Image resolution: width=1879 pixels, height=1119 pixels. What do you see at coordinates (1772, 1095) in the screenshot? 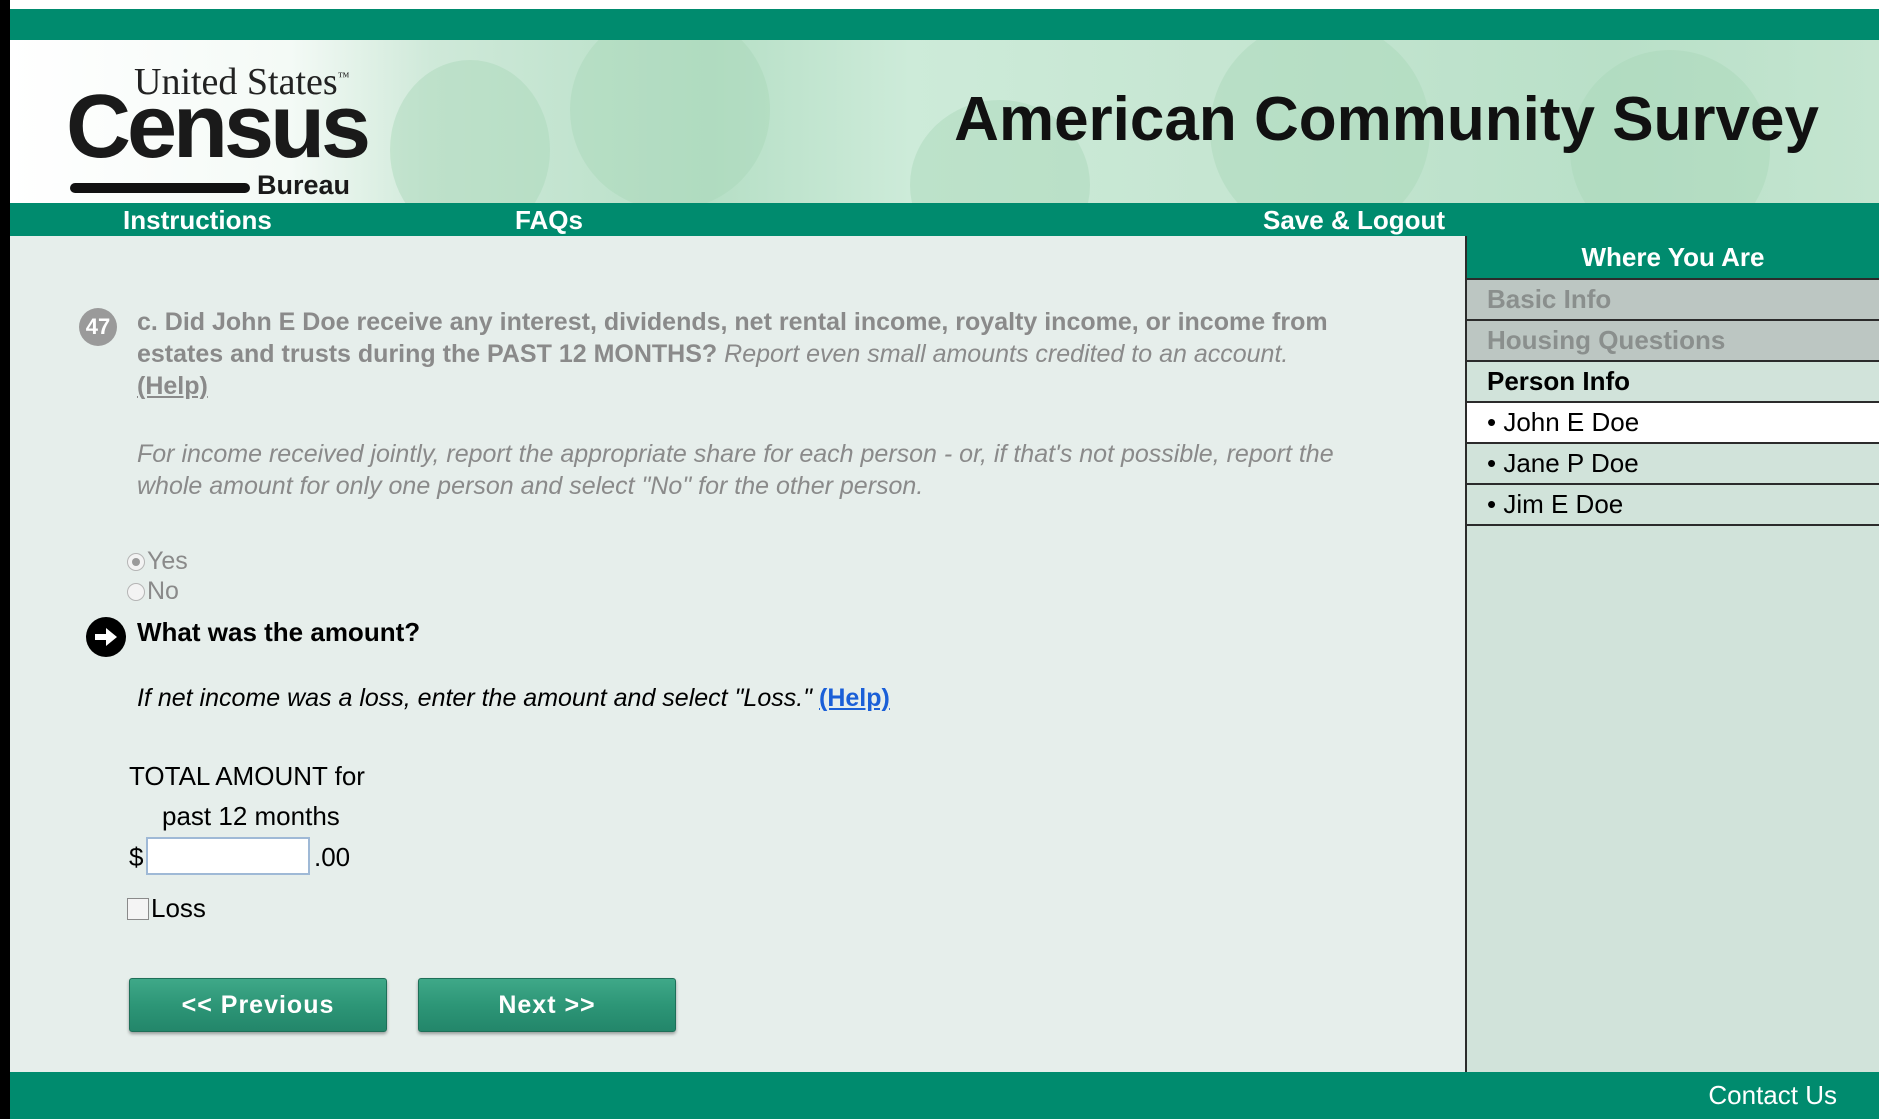
I see `contact-us-link: Contact Us` at bounding box center [1772, 1095].